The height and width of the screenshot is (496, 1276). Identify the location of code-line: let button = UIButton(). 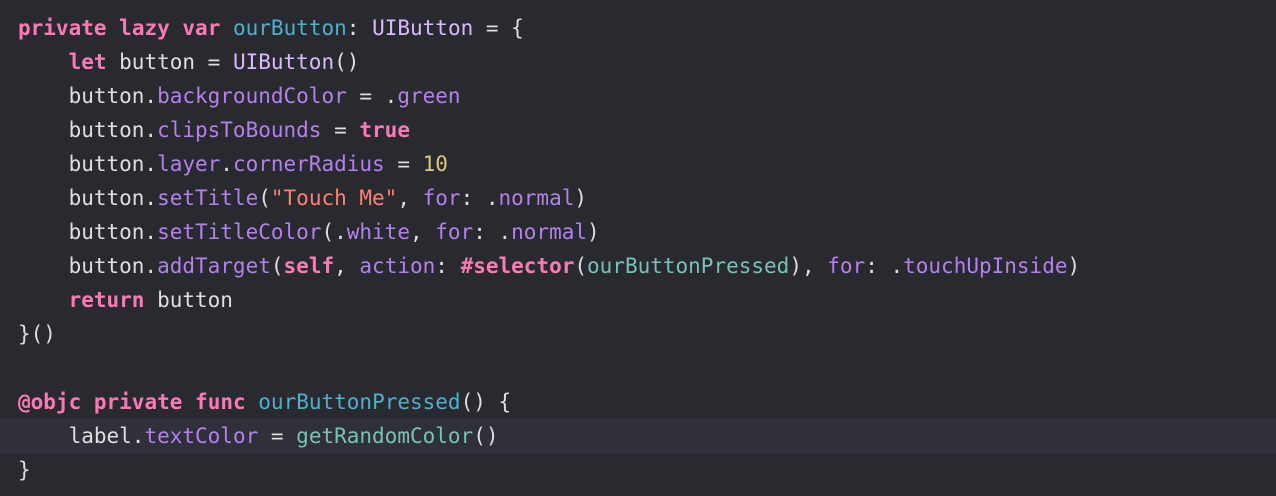
(638, 62).